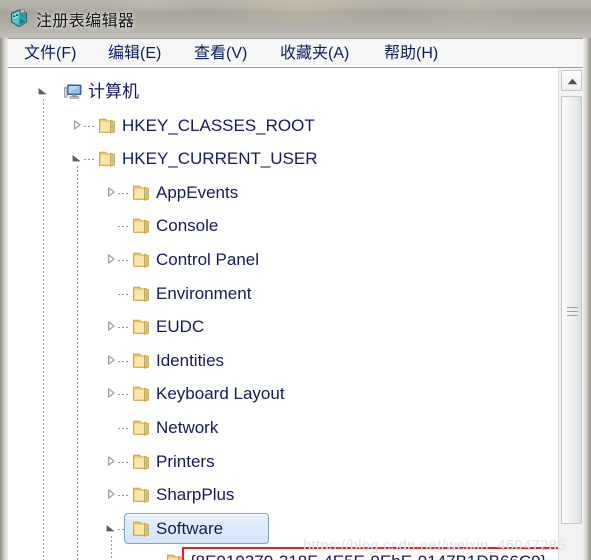 The image size is (591, 560). I want to click on tree-node: Printers, so click(289, 462).